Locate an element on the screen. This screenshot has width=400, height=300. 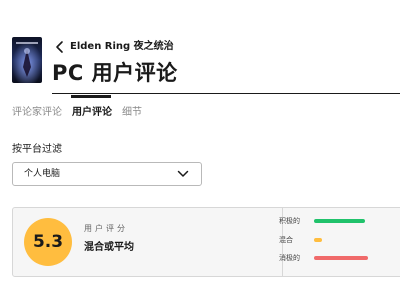
game-title-link: Elden Ring 夜之统治 is located at coordinates (122, 47).